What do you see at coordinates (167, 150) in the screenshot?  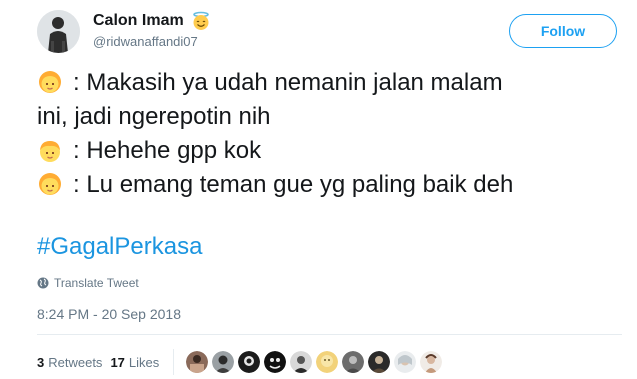 I see `tweet-line-text: : Hehehe gpp kok` at bounding box center [167, 150].